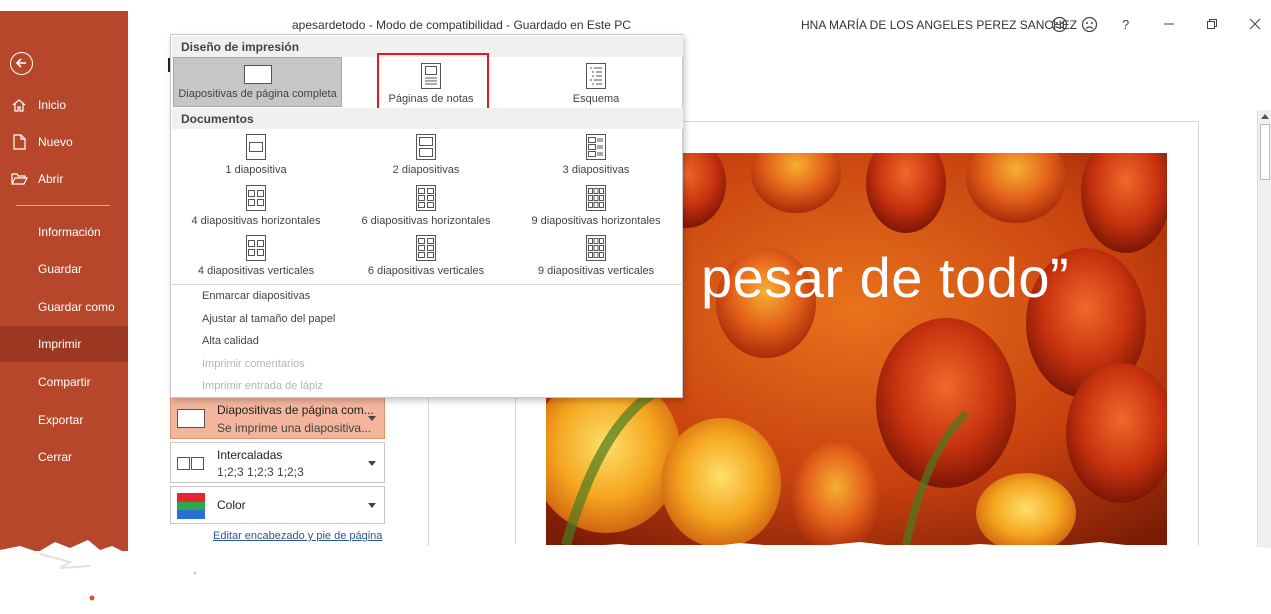 Image resolution: width=1271 pixels, height=614 pixels. Describe the element at coordinates (63, 205) in the screenshot. I see `sidebar-divider` at that location.